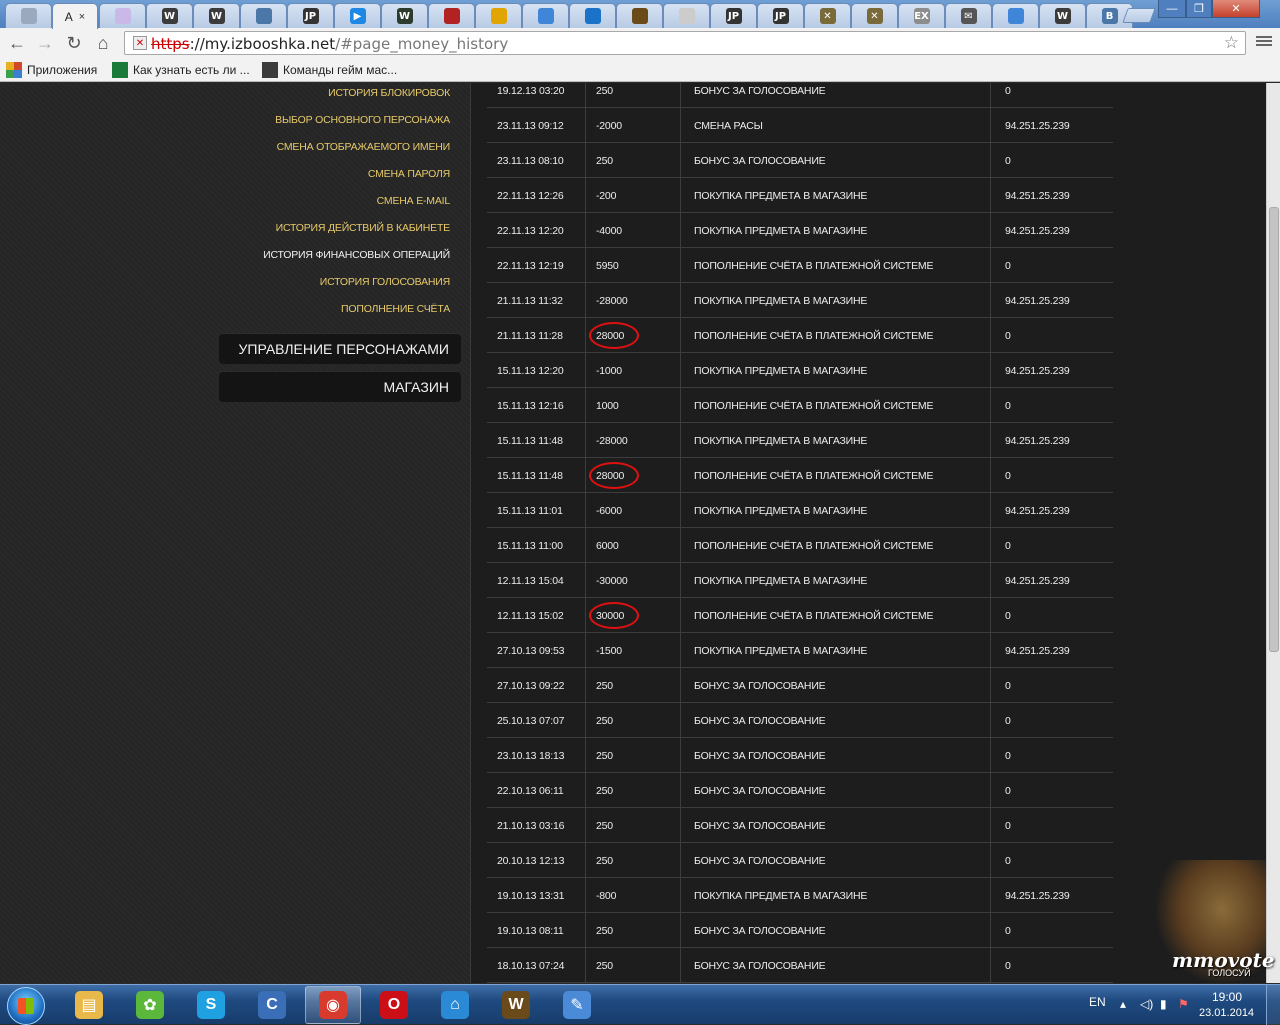  I want to click on sidebar-link: Пополнение счёта, so click(395, 309).